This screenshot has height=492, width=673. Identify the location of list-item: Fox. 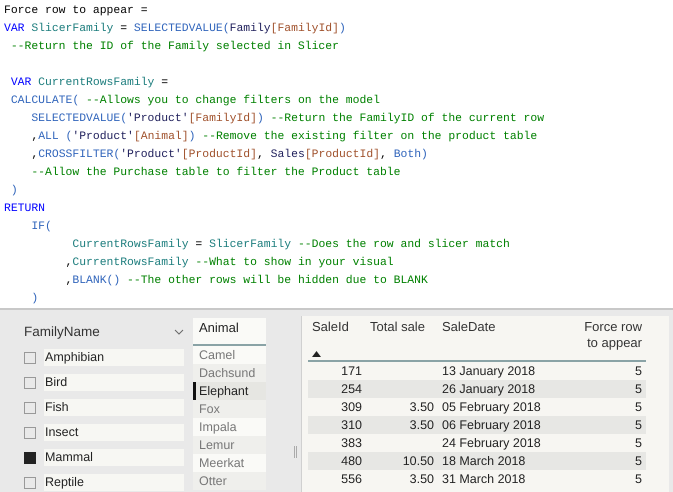
(229, 409).